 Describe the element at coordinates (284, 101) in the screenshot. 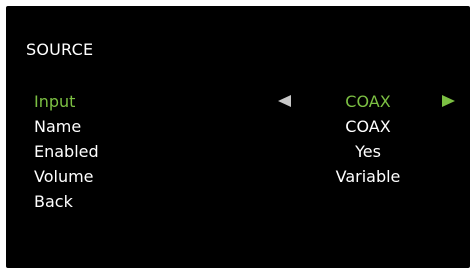

I see `left-arrow-icon` at that location.